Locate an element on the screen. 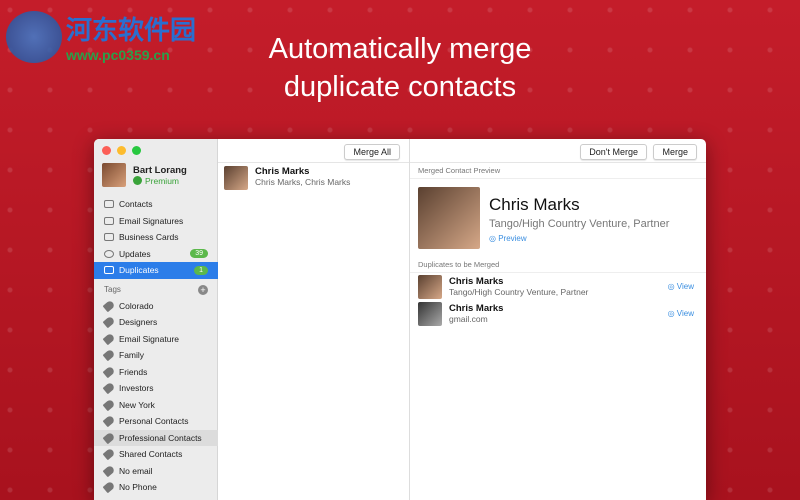  tag-label: No email is located at coordinates (136, 470).